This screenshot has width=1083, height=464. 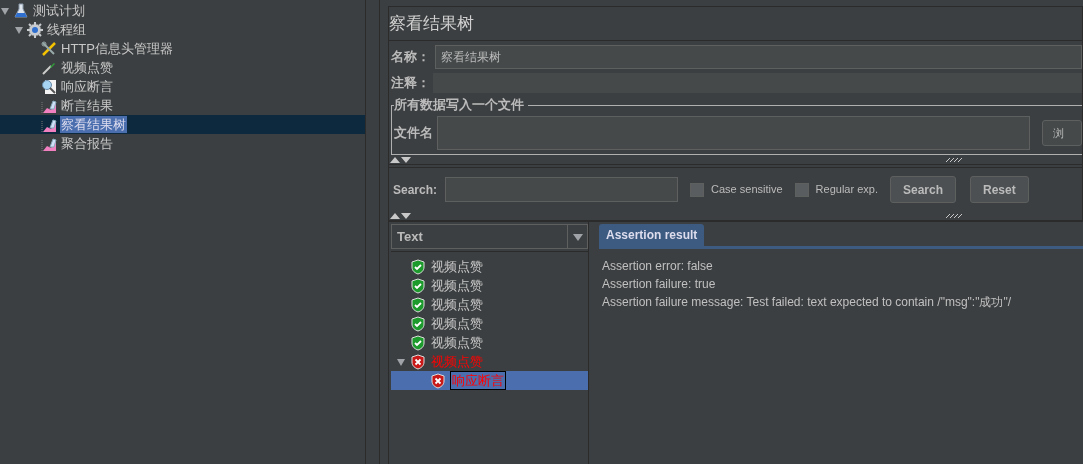 I want to click on tree-item: 测试计划, so click(x=59, y=10).